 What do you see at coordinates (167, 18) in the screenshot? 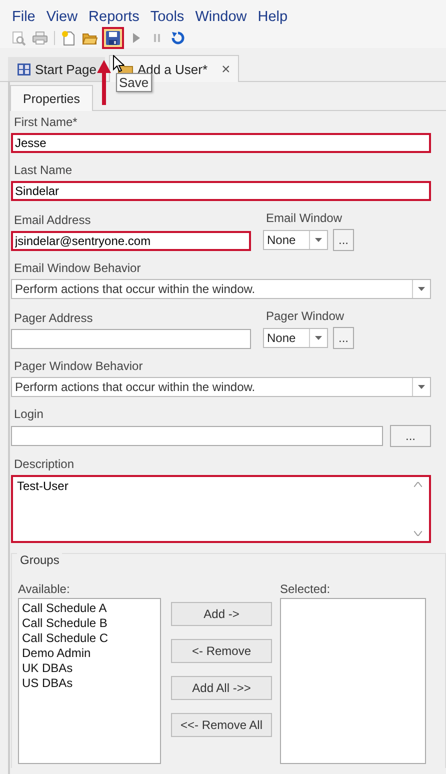
I see `menu-item: Tools` at bounding box center [167, 18].